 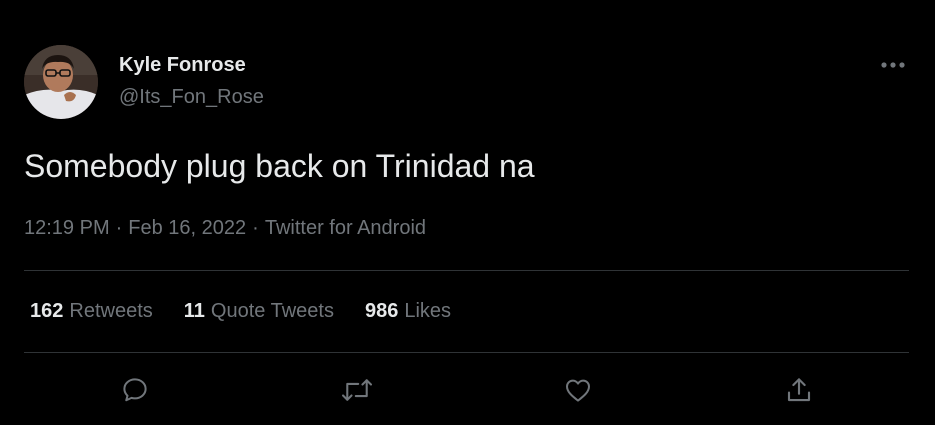 What do you see at coordinates (182, 65) in the screenshot?
I see `author-display-name: Kyle Fonrose` at bounding box center [182, 65].